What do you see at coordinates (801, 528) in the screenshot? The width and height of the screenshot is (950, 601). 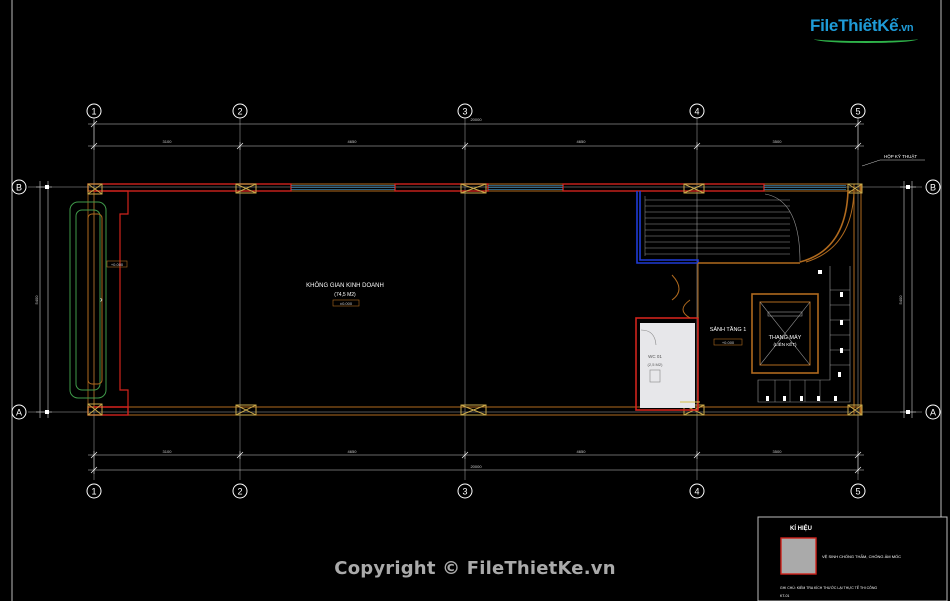 I see `legend-title: KÍ HIỆU` at bounding box center [801, 528].